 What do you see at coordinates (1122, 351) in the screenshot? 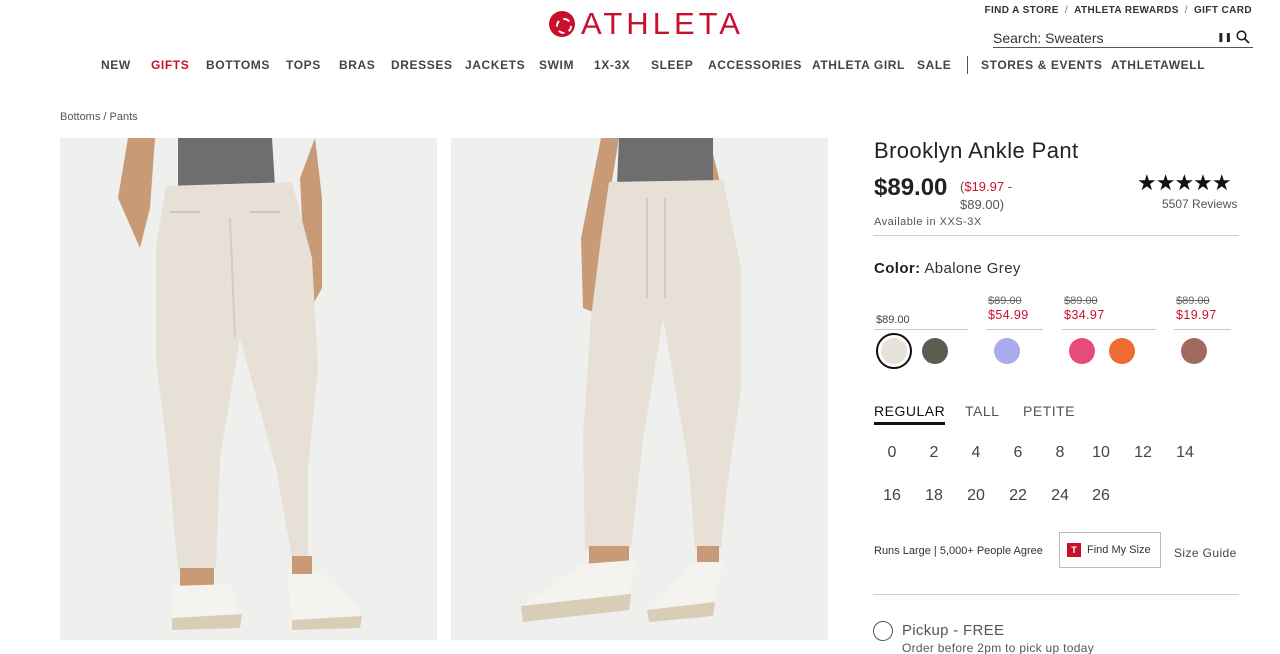
I see `color-swatch-orange` at bounding box center [1122, 351].